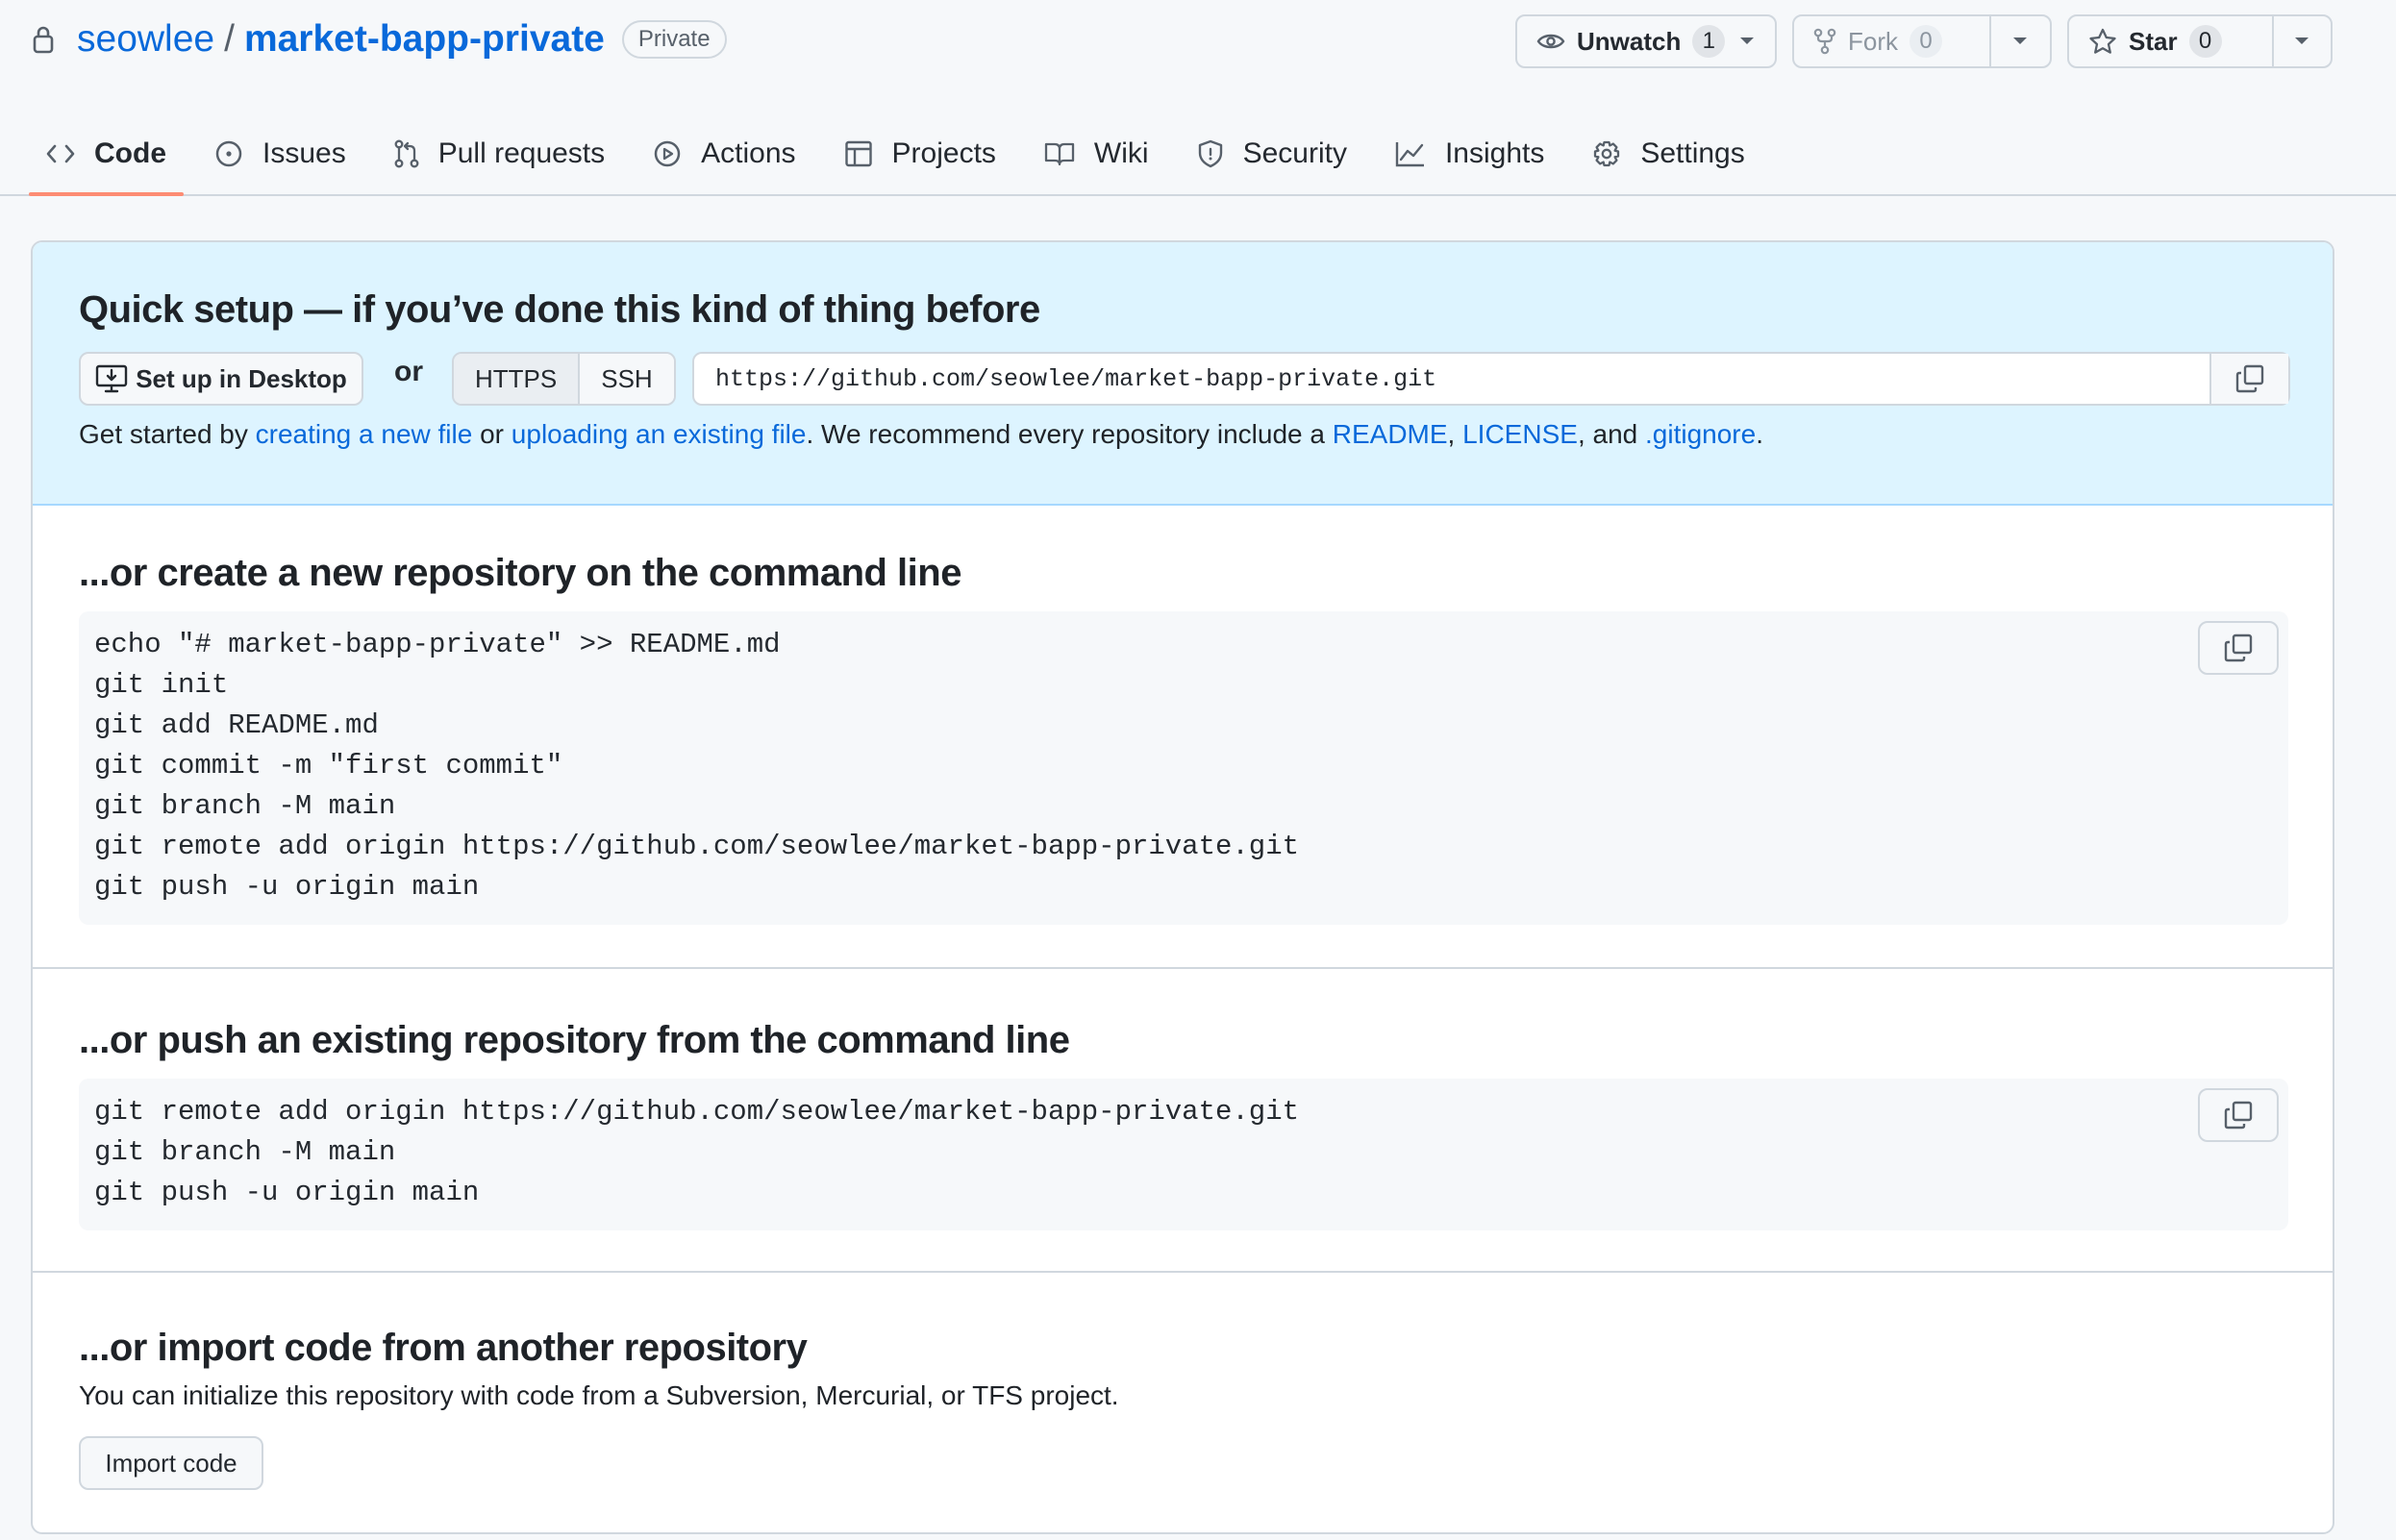  Describe the element at coordinates (1121, 153) in the screenshot. I see `tab-wiki-label: Wiki` at that location.